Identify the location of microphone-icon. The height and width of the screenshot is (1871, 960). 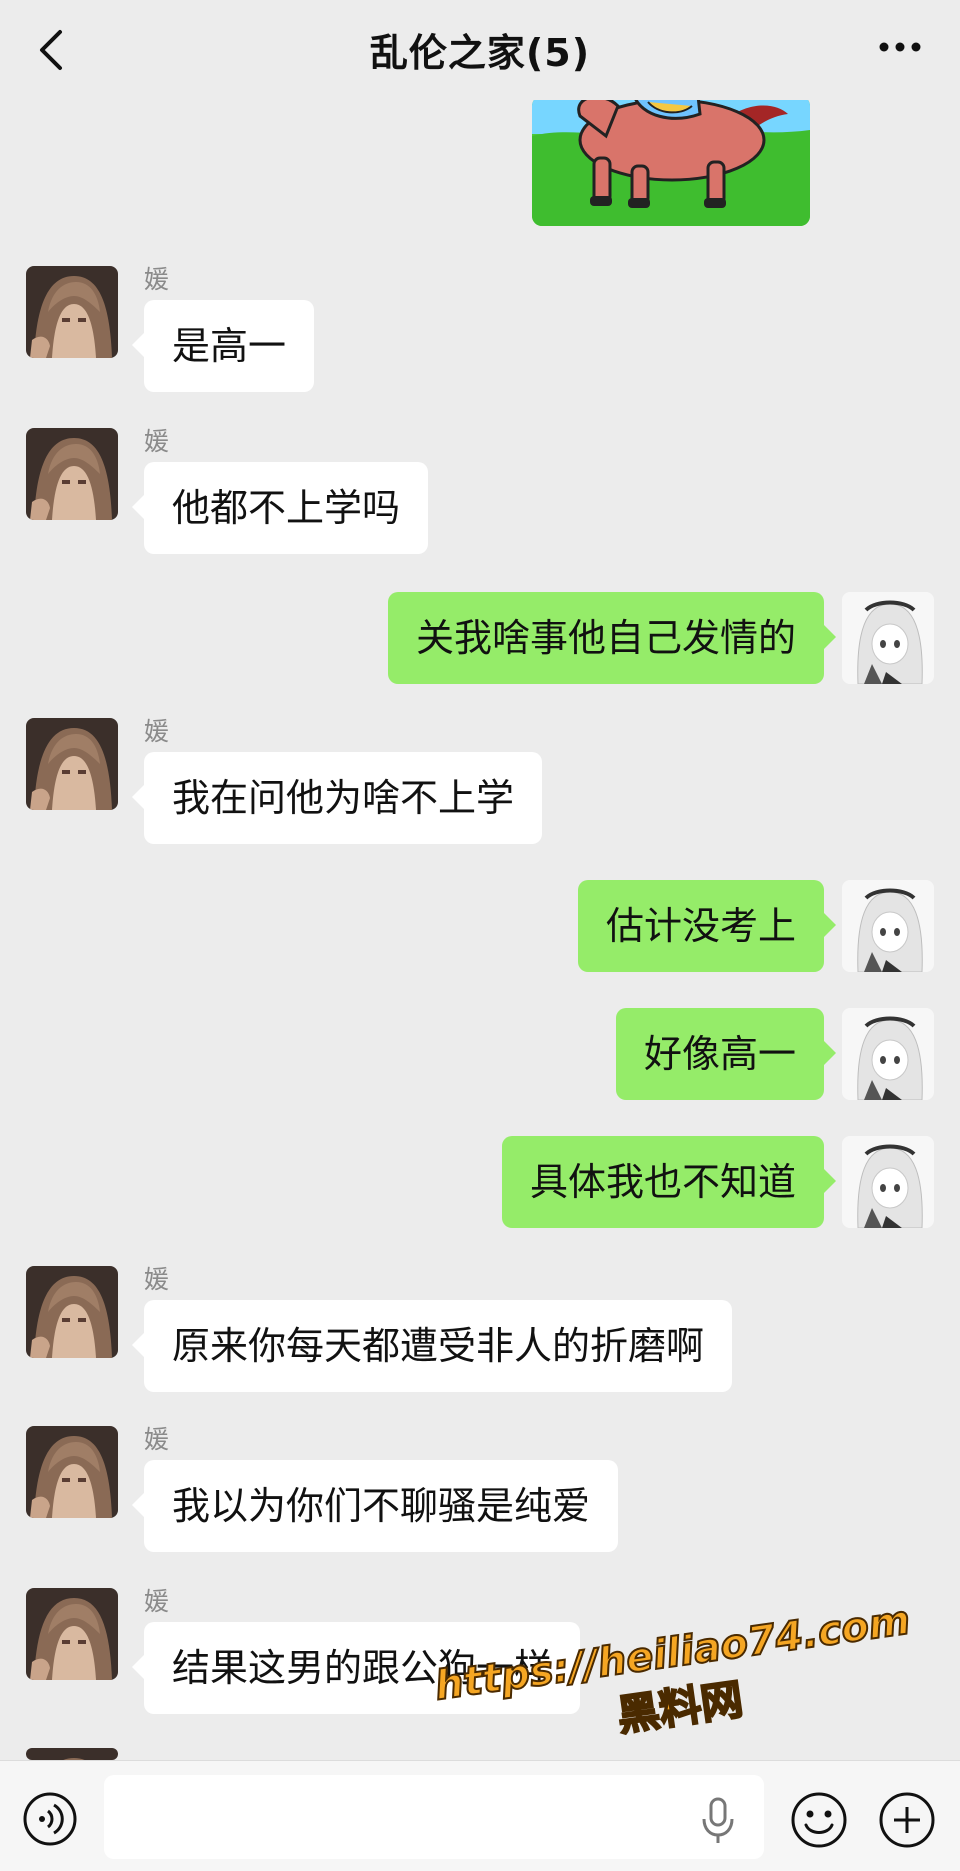
(718, 1820).